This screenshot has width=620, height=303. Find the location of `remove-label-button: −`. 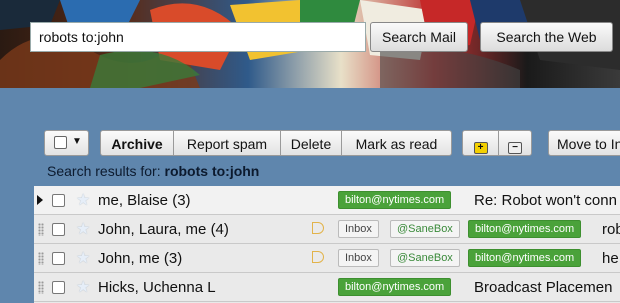

remove-label-button: − is located at coordinates (515, 143).